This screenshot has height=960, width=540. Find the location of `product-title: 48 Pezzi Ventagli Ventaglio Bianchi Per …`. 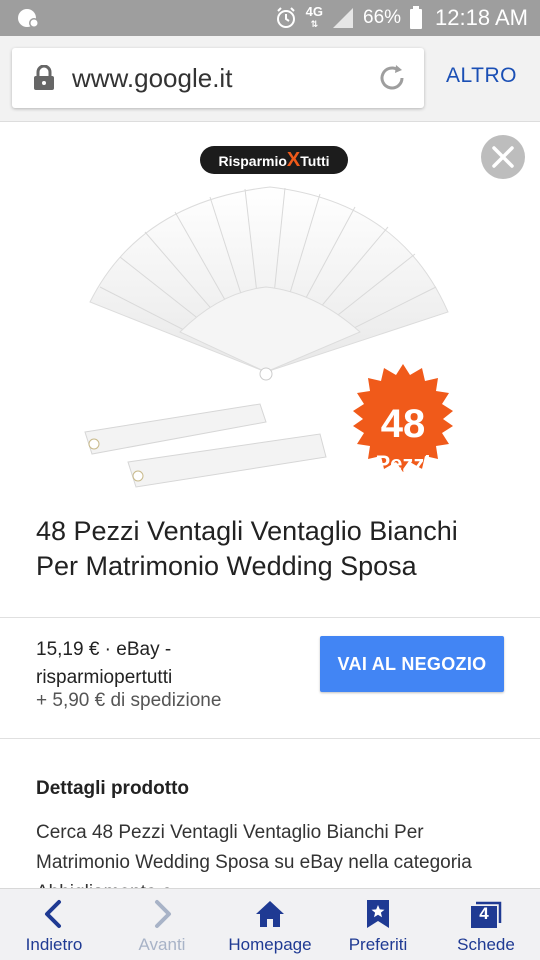

product-title: 48 Pezzi Ventagli Ventaglio Bianchi Per … is located at coordinates (247, 548).